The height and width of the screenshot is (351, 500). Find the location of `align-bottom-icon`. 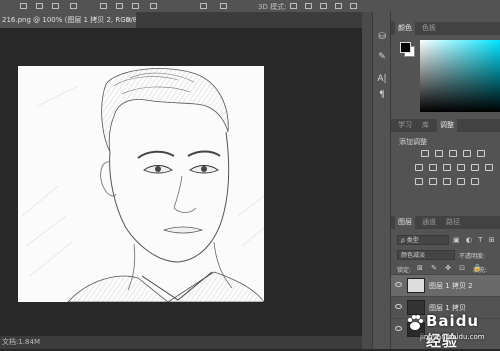

align-bottom-icon is located at coordinates (135, 6).